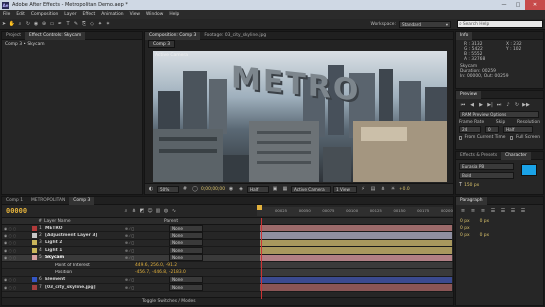  I want to click on next-frame-icon: ▶|, so click(490, 105).